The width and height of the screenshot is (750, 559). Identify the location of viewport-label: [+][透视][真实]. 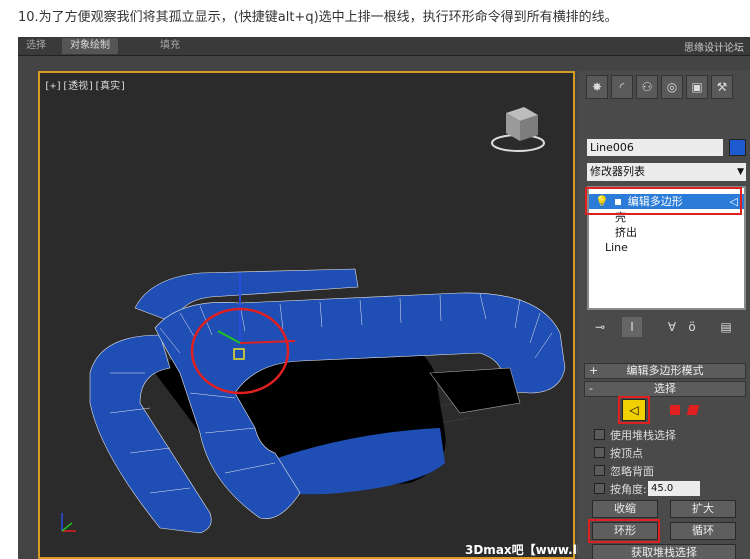
(85, 84).